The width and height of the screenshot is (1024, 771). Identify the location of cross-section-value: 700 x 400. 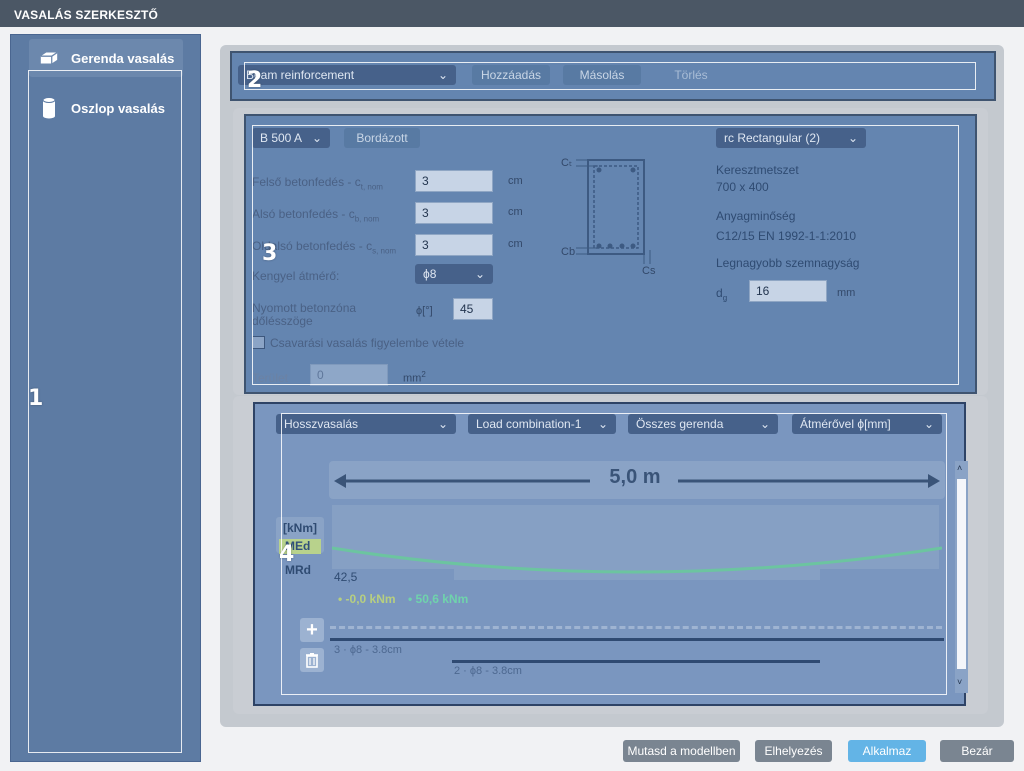
(742, 187).